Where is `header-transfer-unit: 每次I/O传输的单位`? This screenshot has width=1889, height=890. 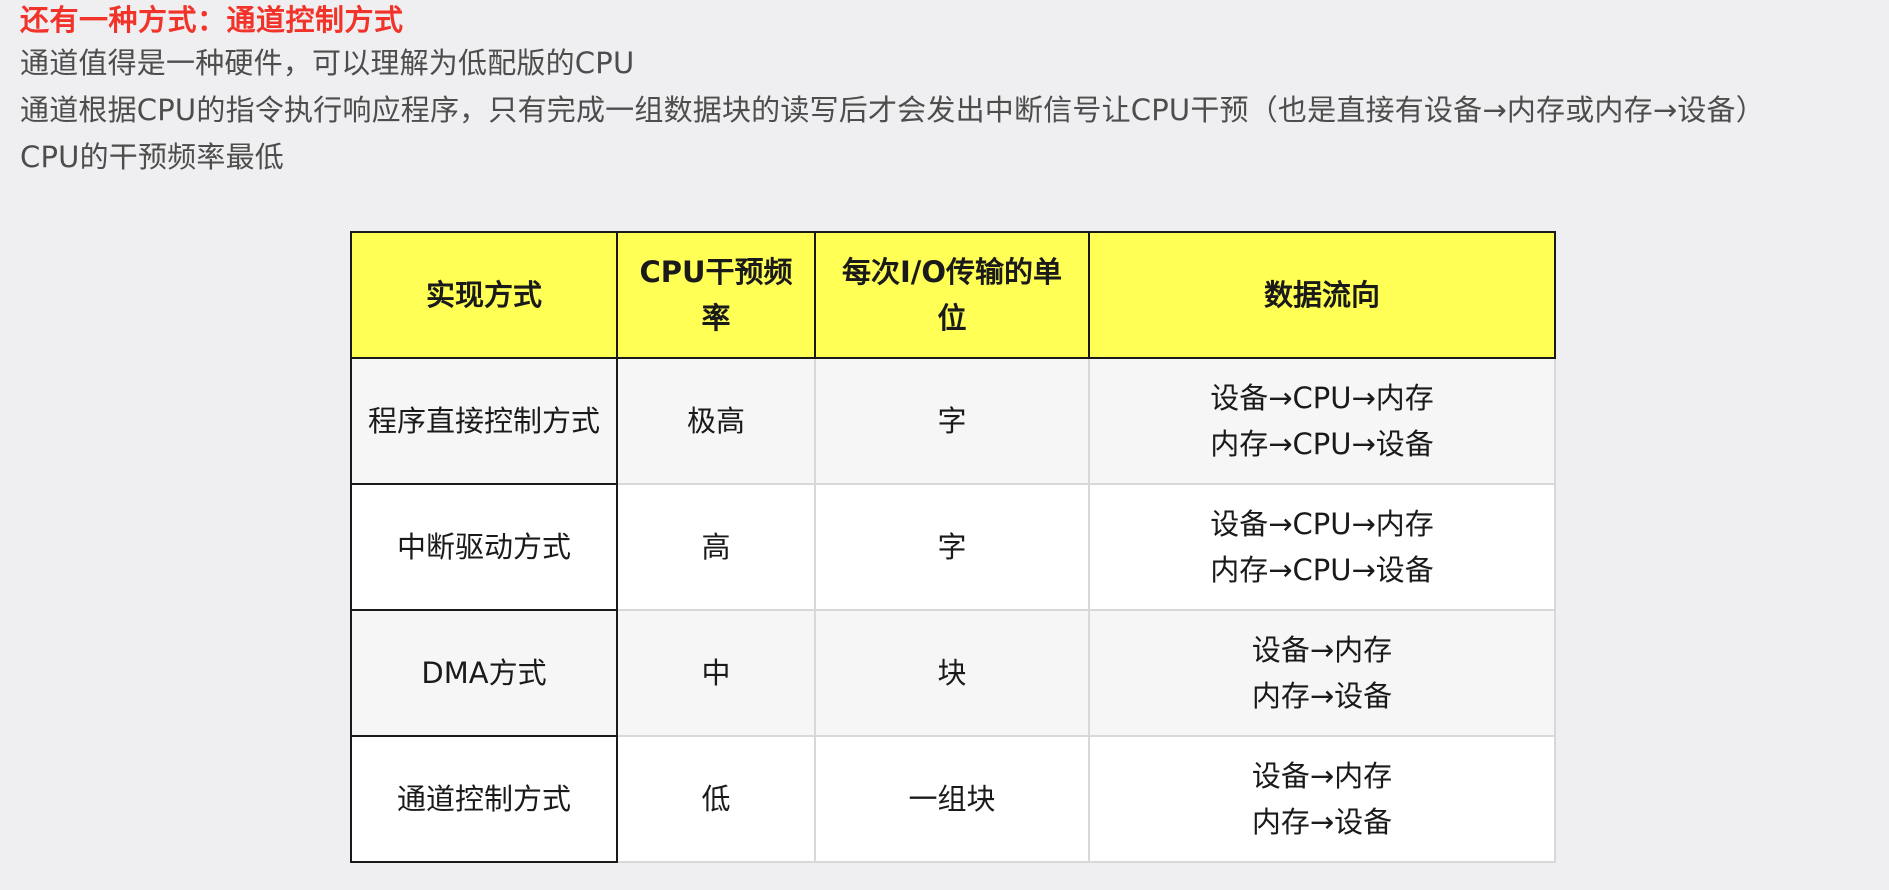 header-transfer-unit: 每次I/O传输的单位 is located at coordinates (952, 295).